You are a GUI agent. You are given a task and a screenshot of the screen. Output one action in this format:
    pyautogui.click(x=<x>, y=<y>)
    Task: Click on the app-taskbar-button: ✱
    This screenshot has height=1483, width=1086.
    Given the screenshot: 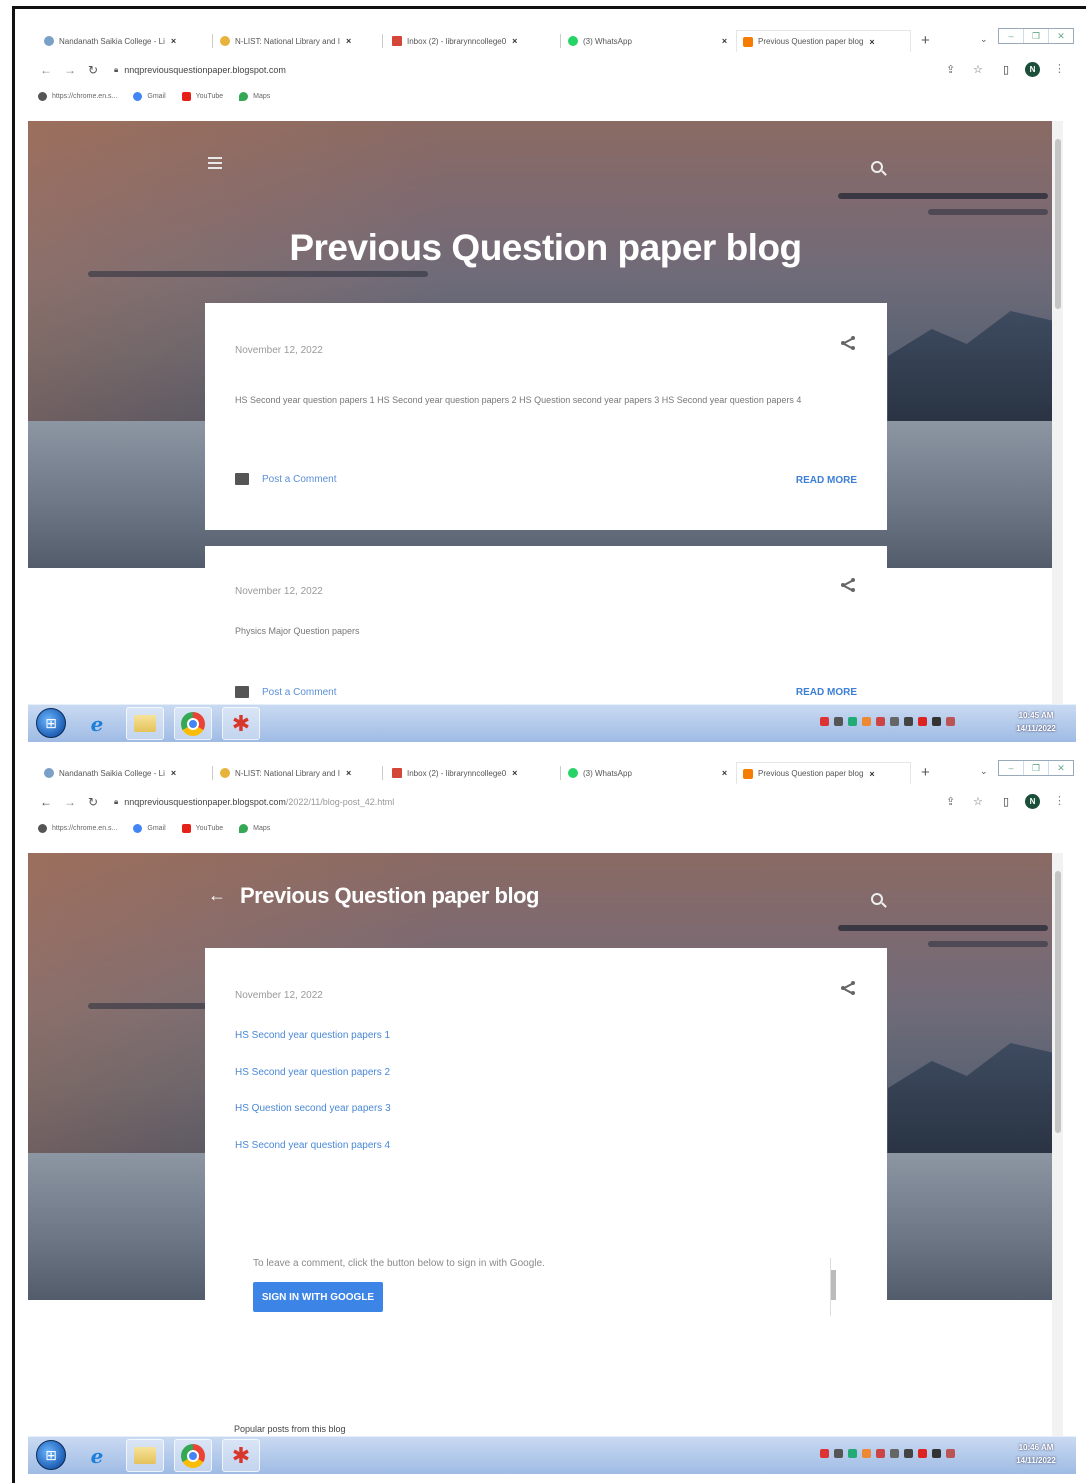 What is the action you would take?
    pyautogui.click(x=241, y=723)
    